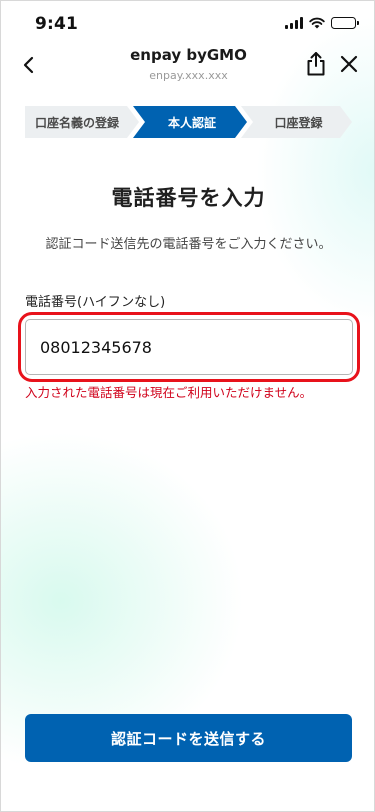 The image size is (375, 812). What do you see at coordinates (187, 67) in the screenshot?
I see `header: enpay byGMO enpay.xxx.xxx` at bounding box center [187, 67].